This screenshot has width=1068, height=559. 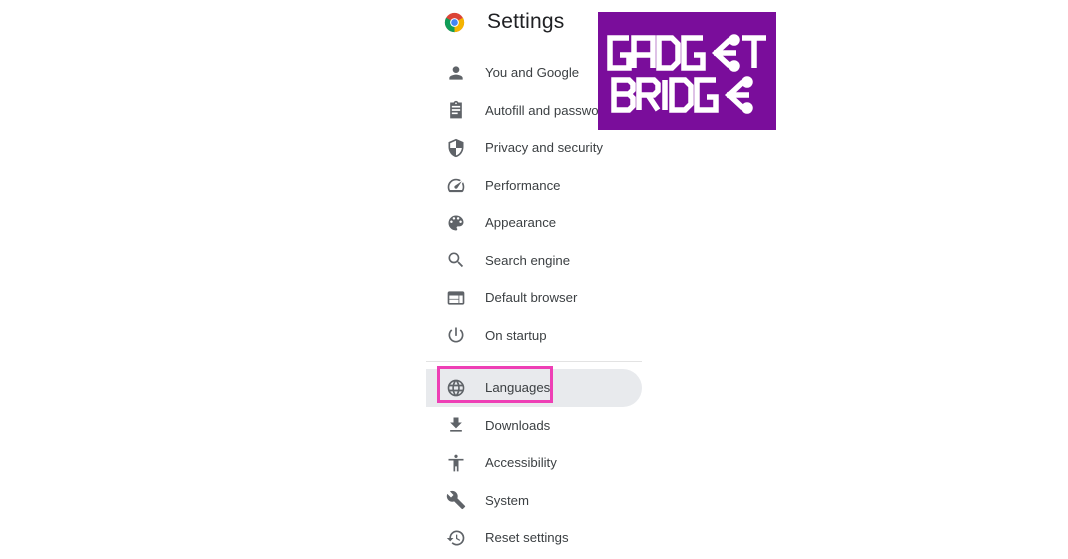 I want to click on sidebar-item-label: Reset settings, so click(x=527, y=538).